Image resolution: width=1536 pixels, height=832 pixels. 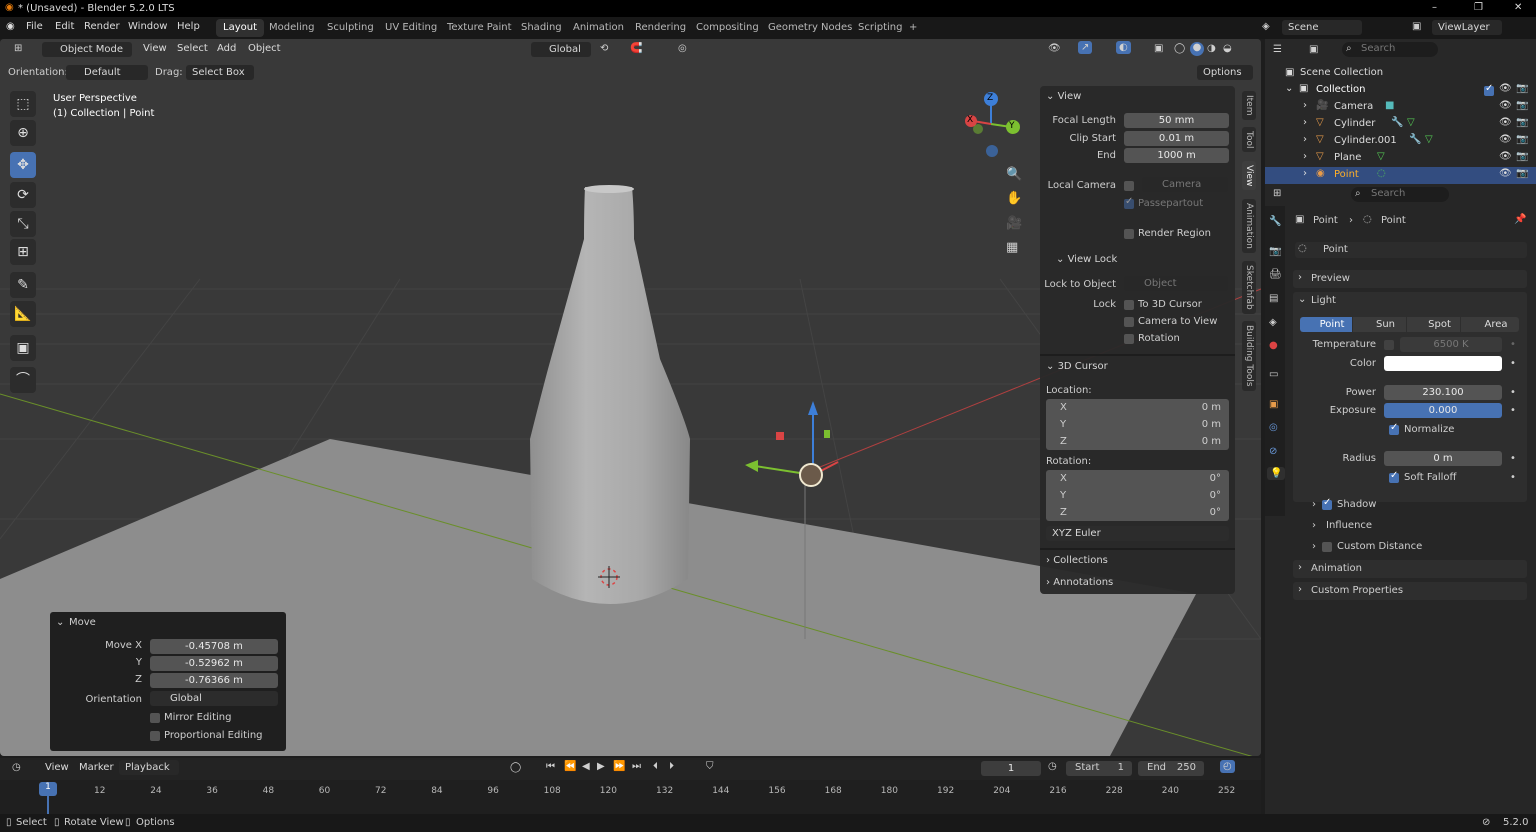 I want to click on tab-compositing: Compositing, so click(x=727, y=28).